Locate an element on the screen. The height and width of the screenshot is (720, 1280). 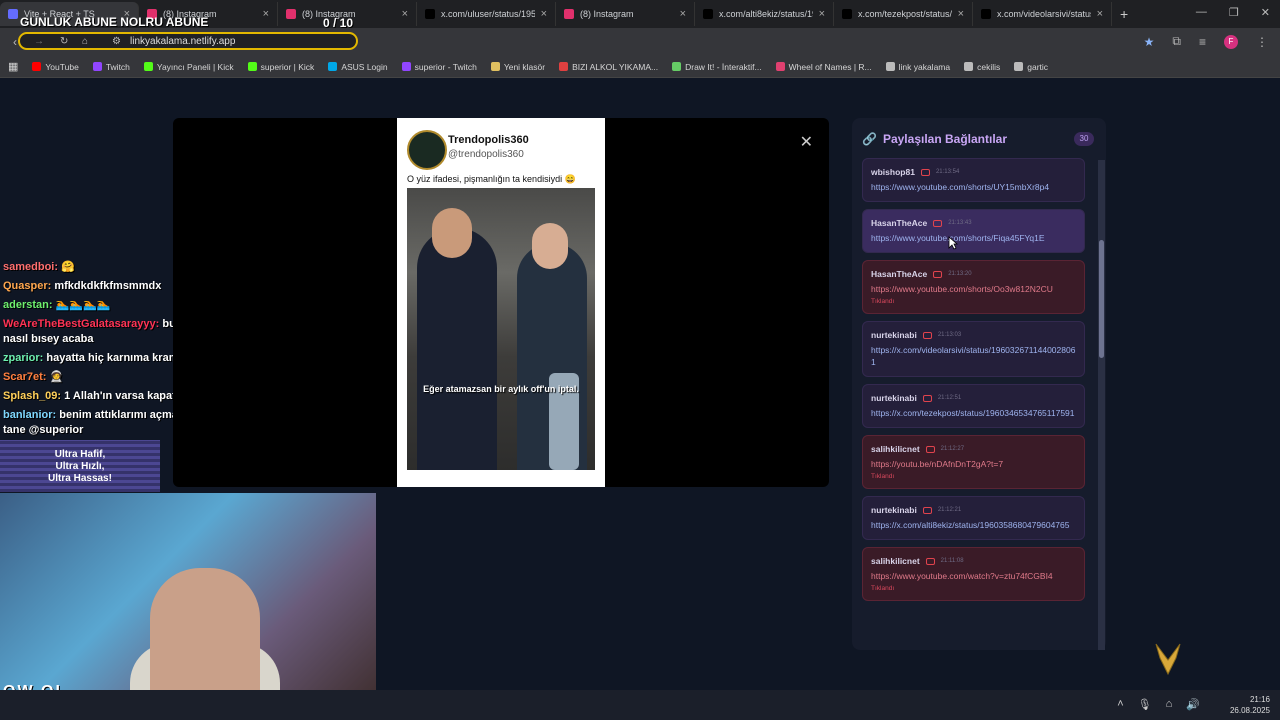
scrollbar-thumb is located at coordinates (1101, 299).